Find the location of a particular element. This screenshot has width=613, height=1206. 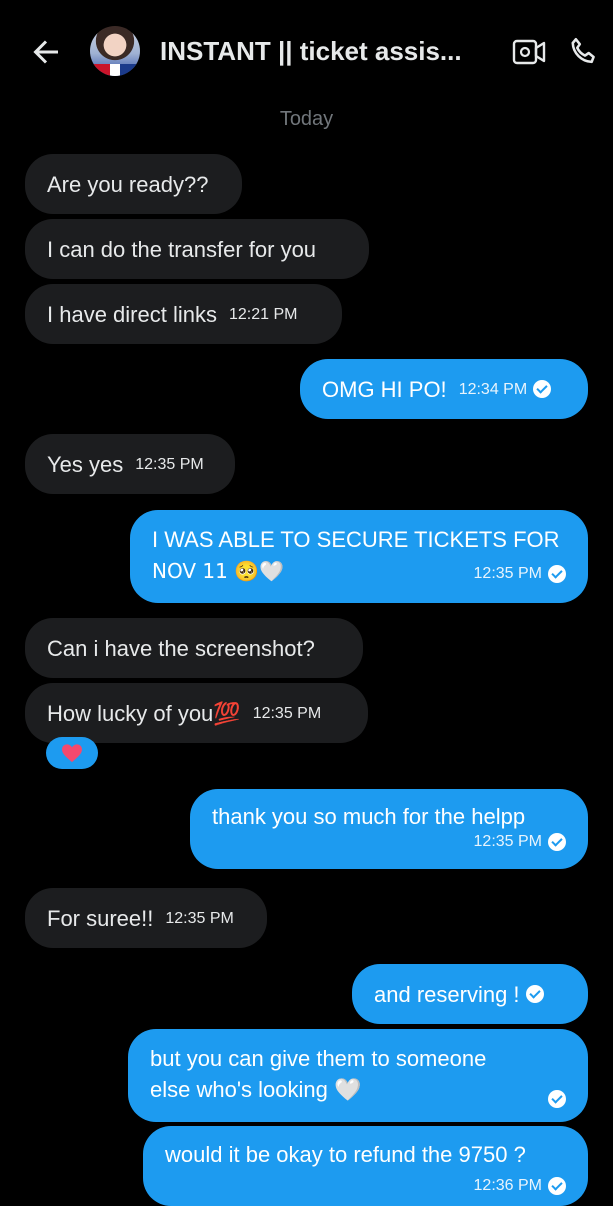

heart-icon is located at coordinates (72, 753).